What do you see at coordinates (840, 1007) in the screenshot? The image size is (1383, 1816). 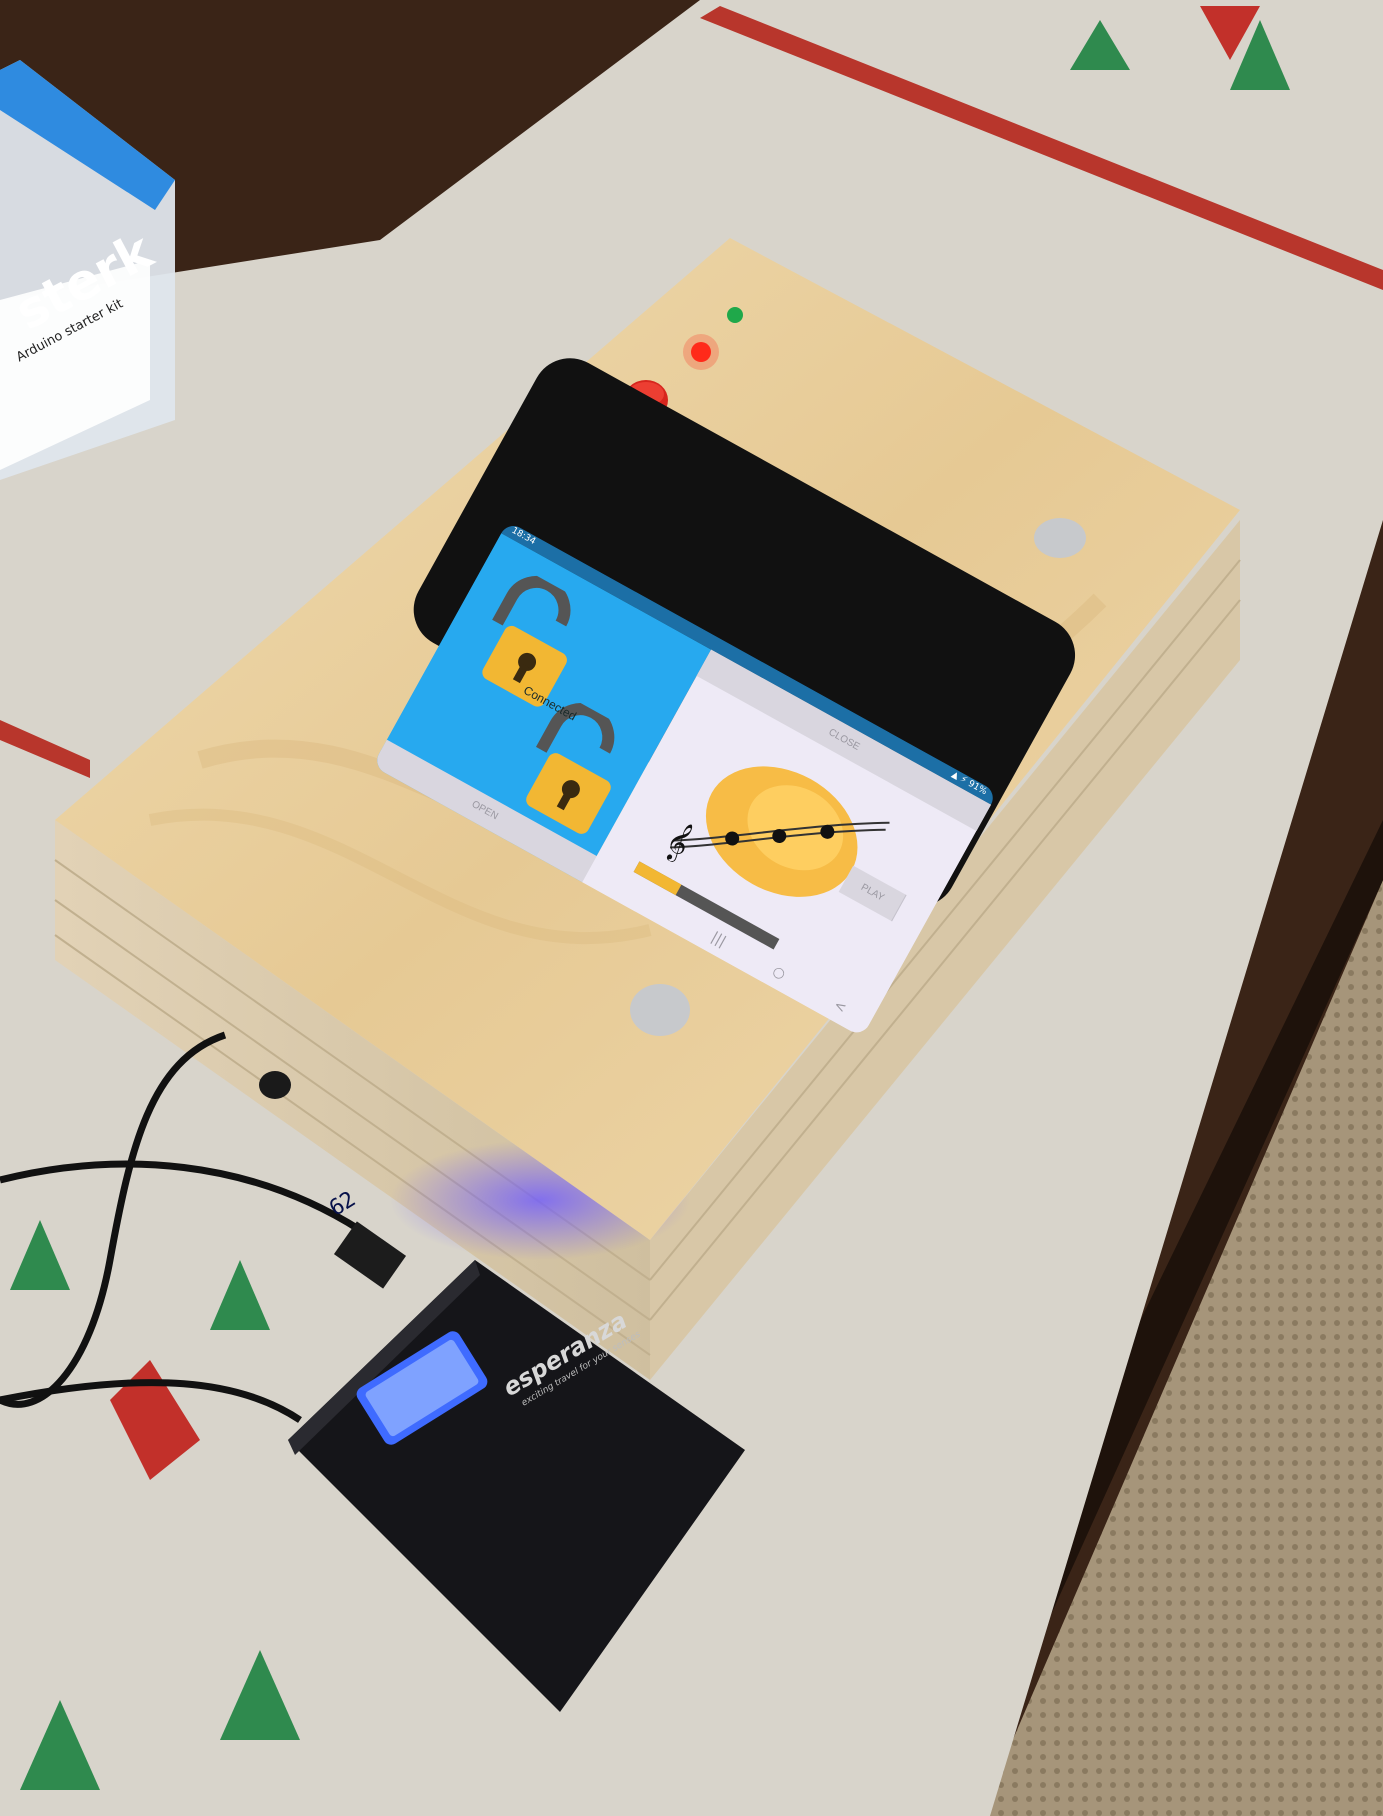 I see `back-button: <` at bounding box center [840, 1007].